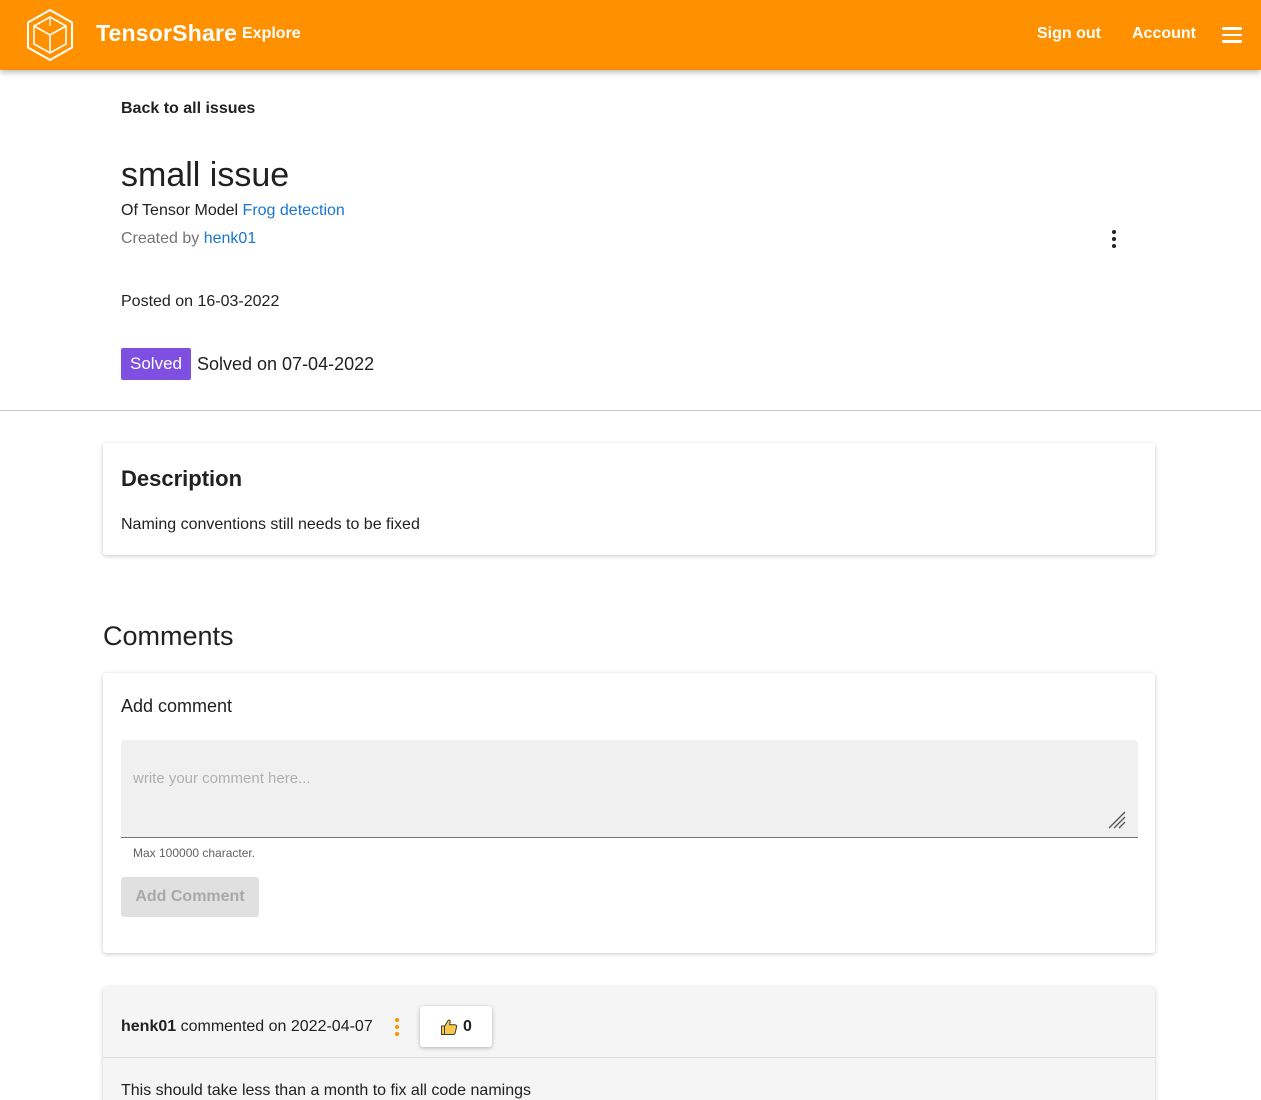  What do you see at coordinates (285, 363) in the screenshot?
I see `solved-date: Solved on 07-04-2022` at bounding box center [285, 363].